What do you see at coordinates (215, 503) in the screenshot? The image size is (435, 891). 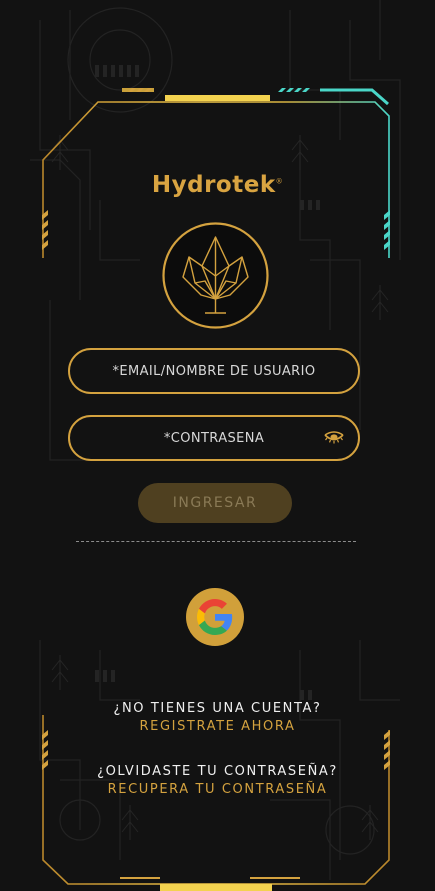 I see `login-button: INGRESAR` at bounding box center [215, 503].